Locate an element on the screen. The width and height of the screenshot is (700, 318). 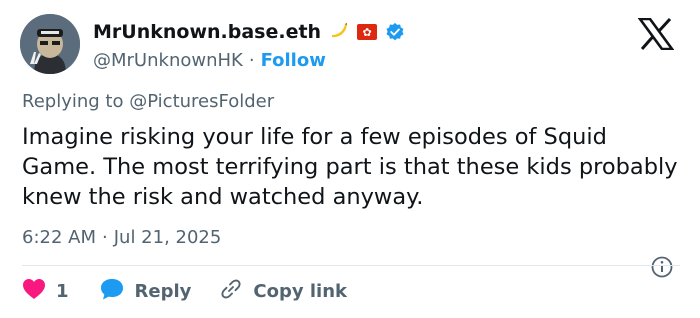
tweet-timestamp: 6:22 AM · Jul 21, 2025 is located at coordinates (121, 237).